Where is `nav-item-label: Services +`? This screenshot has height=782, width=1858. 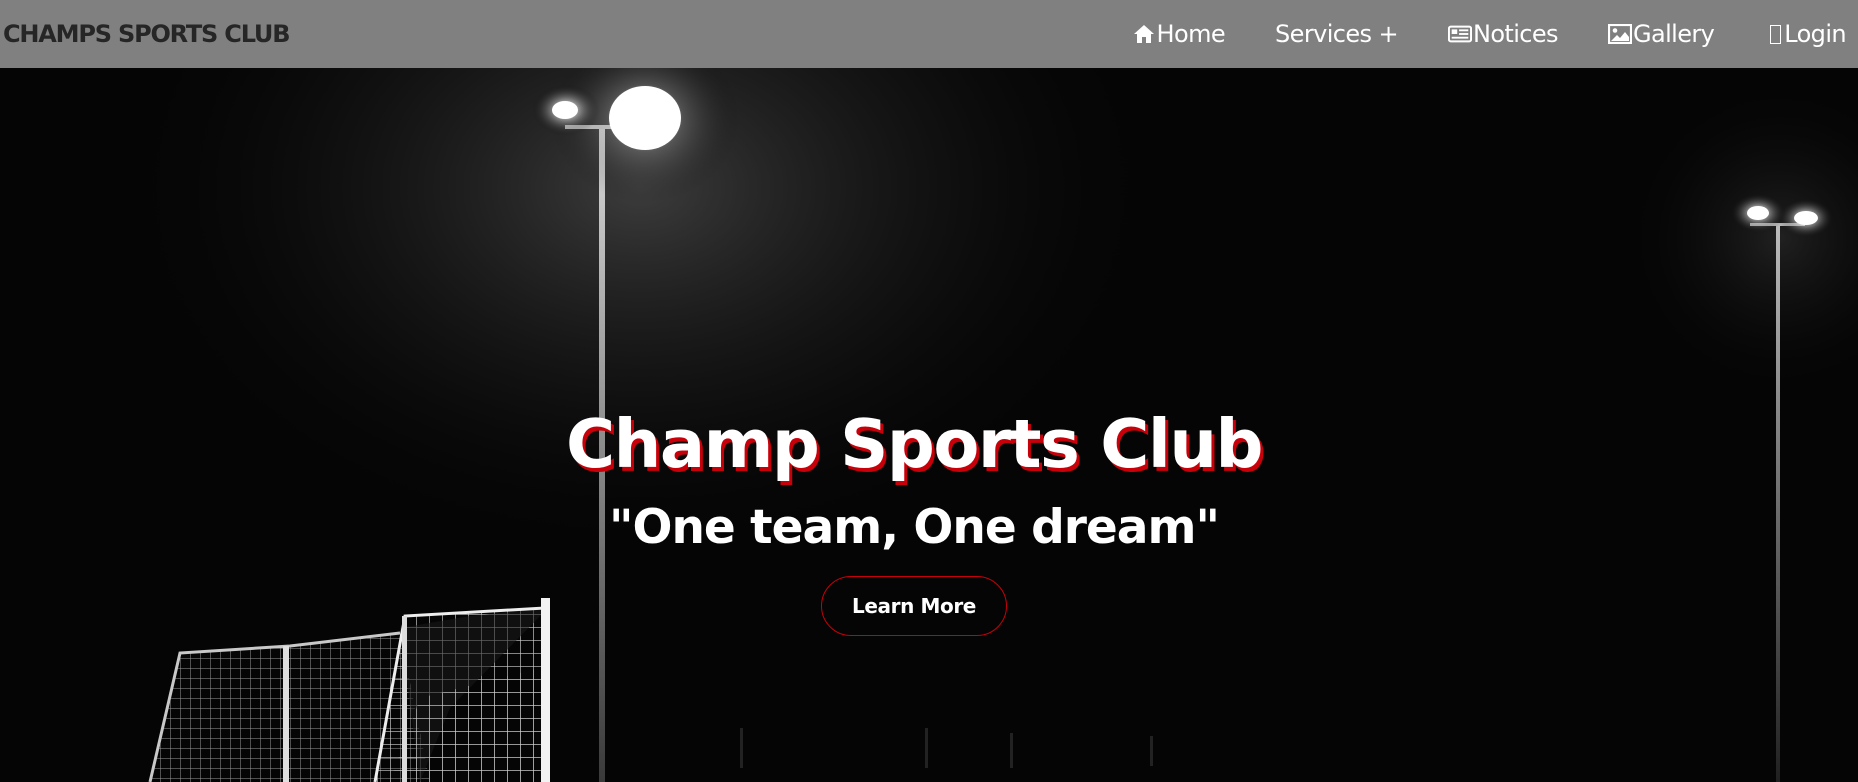 nav-item-label: Services + is located at coordinates (1337, 34).